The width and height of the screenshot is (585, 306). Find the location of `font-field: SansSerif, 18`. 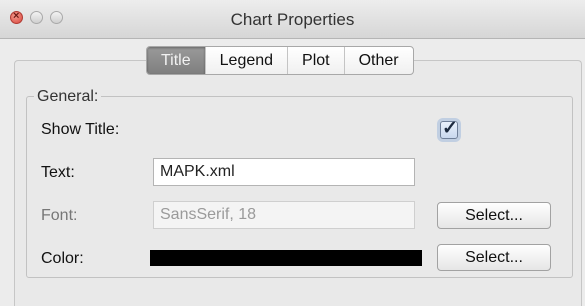

font-field: SansSerif, 18 is located at coordinates (284, 215).